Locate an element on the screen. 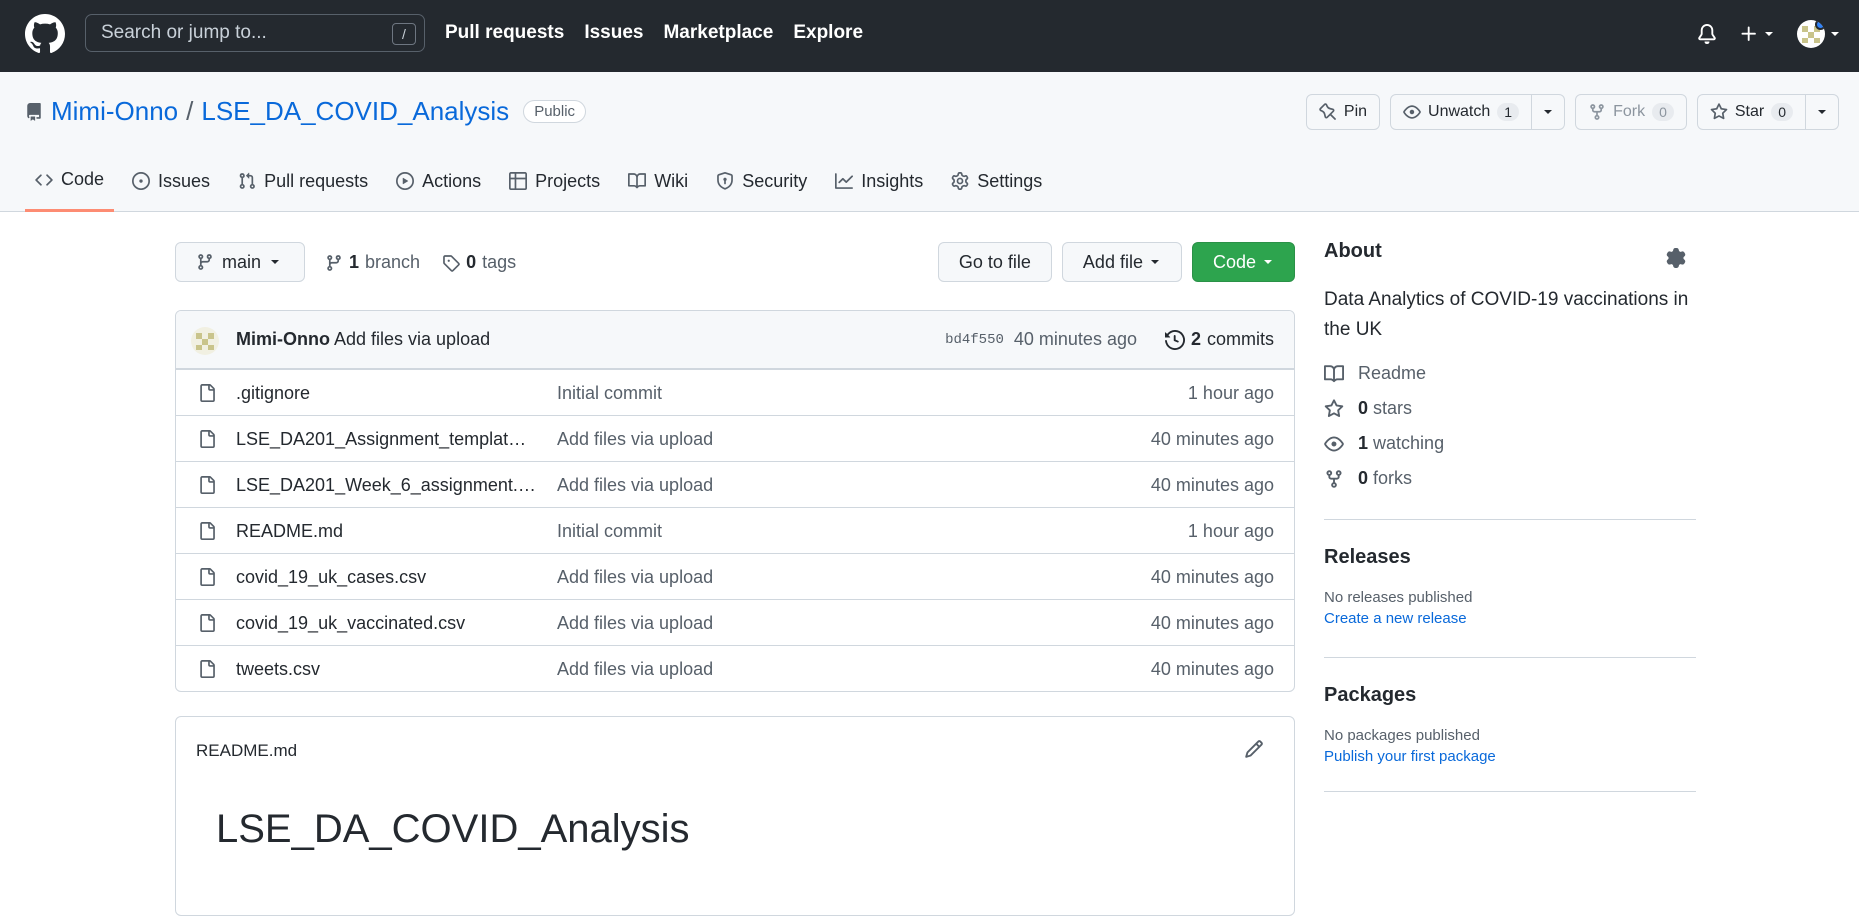  tab-settings: Settings is located at coordinates (996, 188).